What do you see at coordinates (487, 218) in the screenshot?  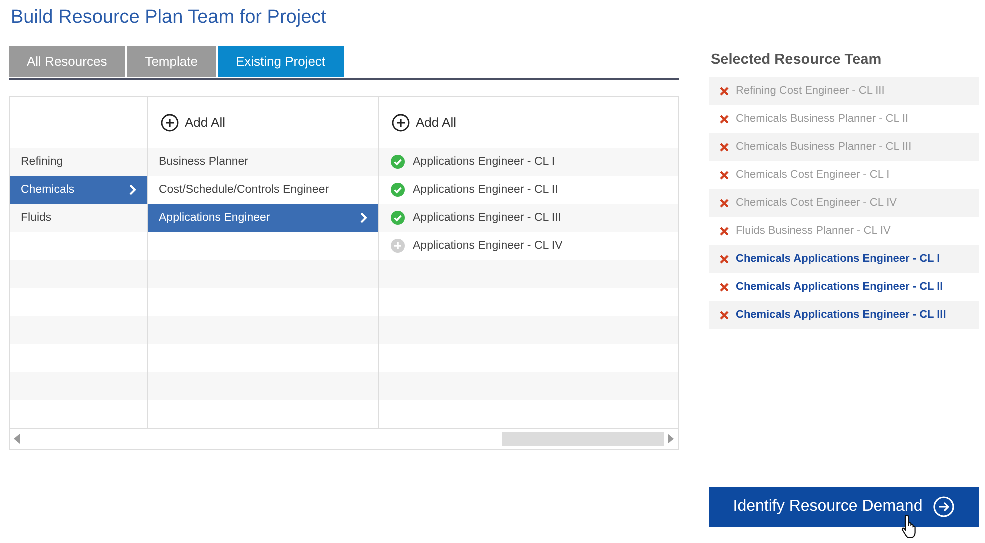 I see `role-label: Applications Engineer - CL III` at bounding box center [487, 218].